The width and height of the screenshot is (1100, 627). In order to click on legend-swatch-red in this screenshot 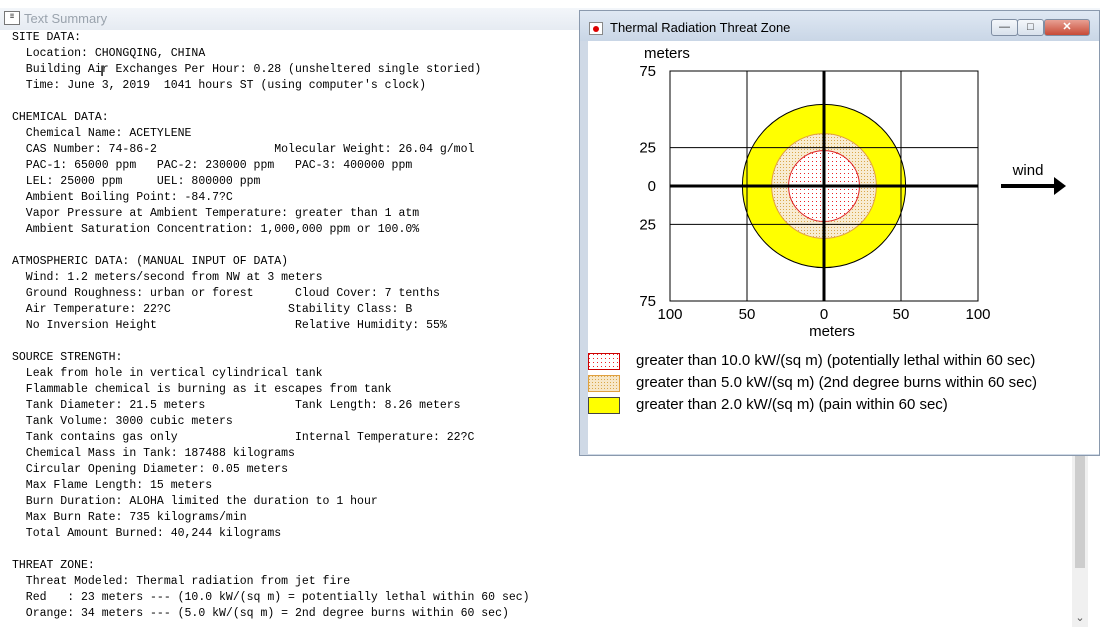, I will do `click(604, 361)`.